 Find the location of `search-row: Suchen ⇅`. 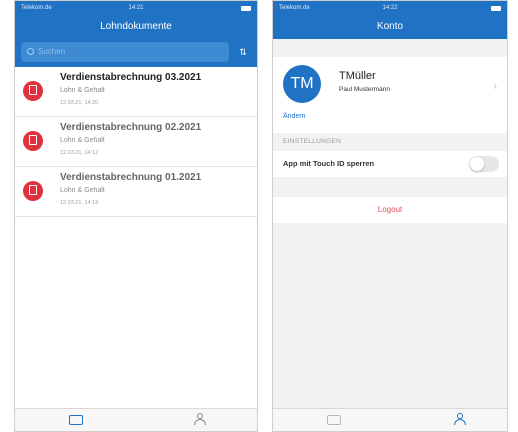

search-row: Suchen ⇅ is located at coordinates (136, 53).